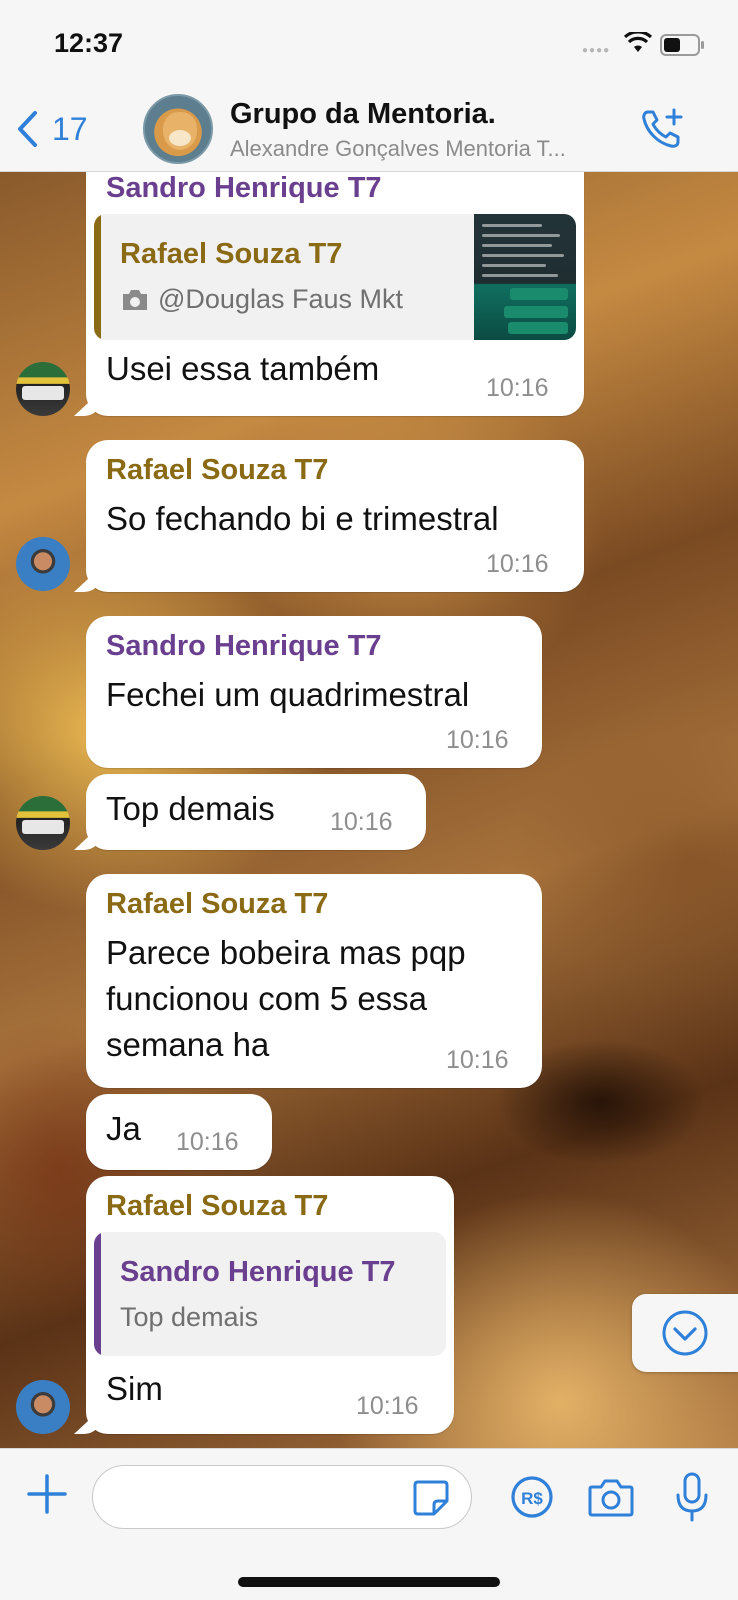 The height and width of the screenshot is (1600, 738). I want to click on microphone-icon, so click(692, 1497).